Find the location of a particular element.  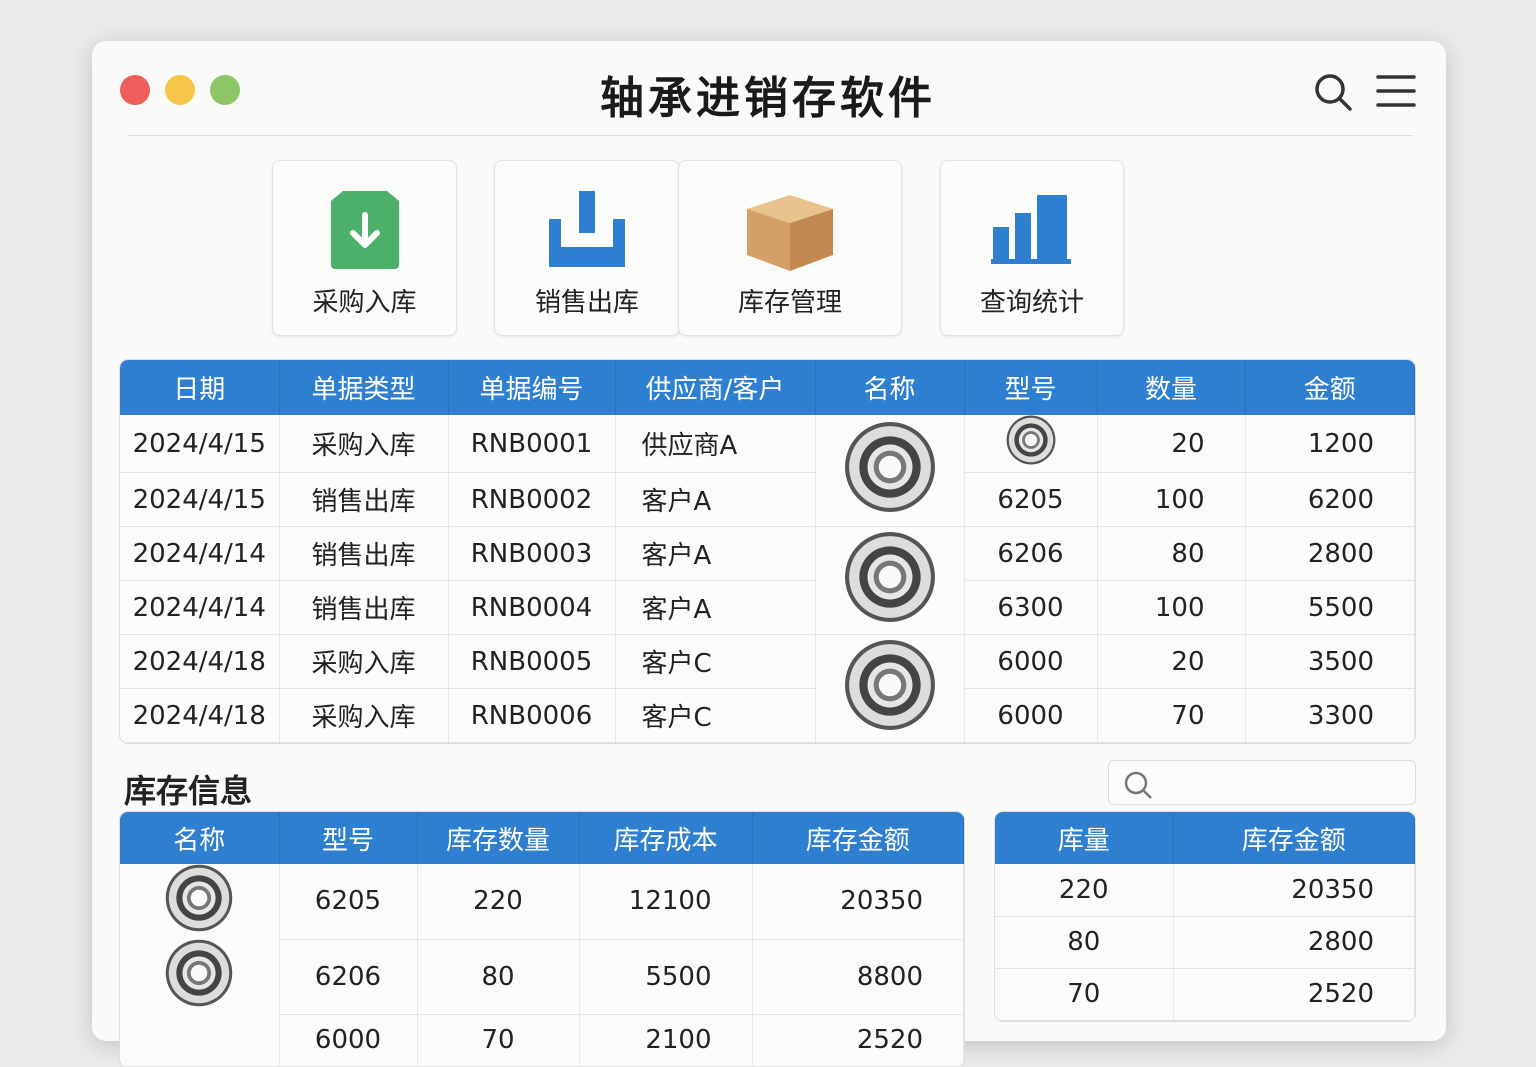

table-row: 6000 70 2100 2520 is located at coordinates (542, 1040).